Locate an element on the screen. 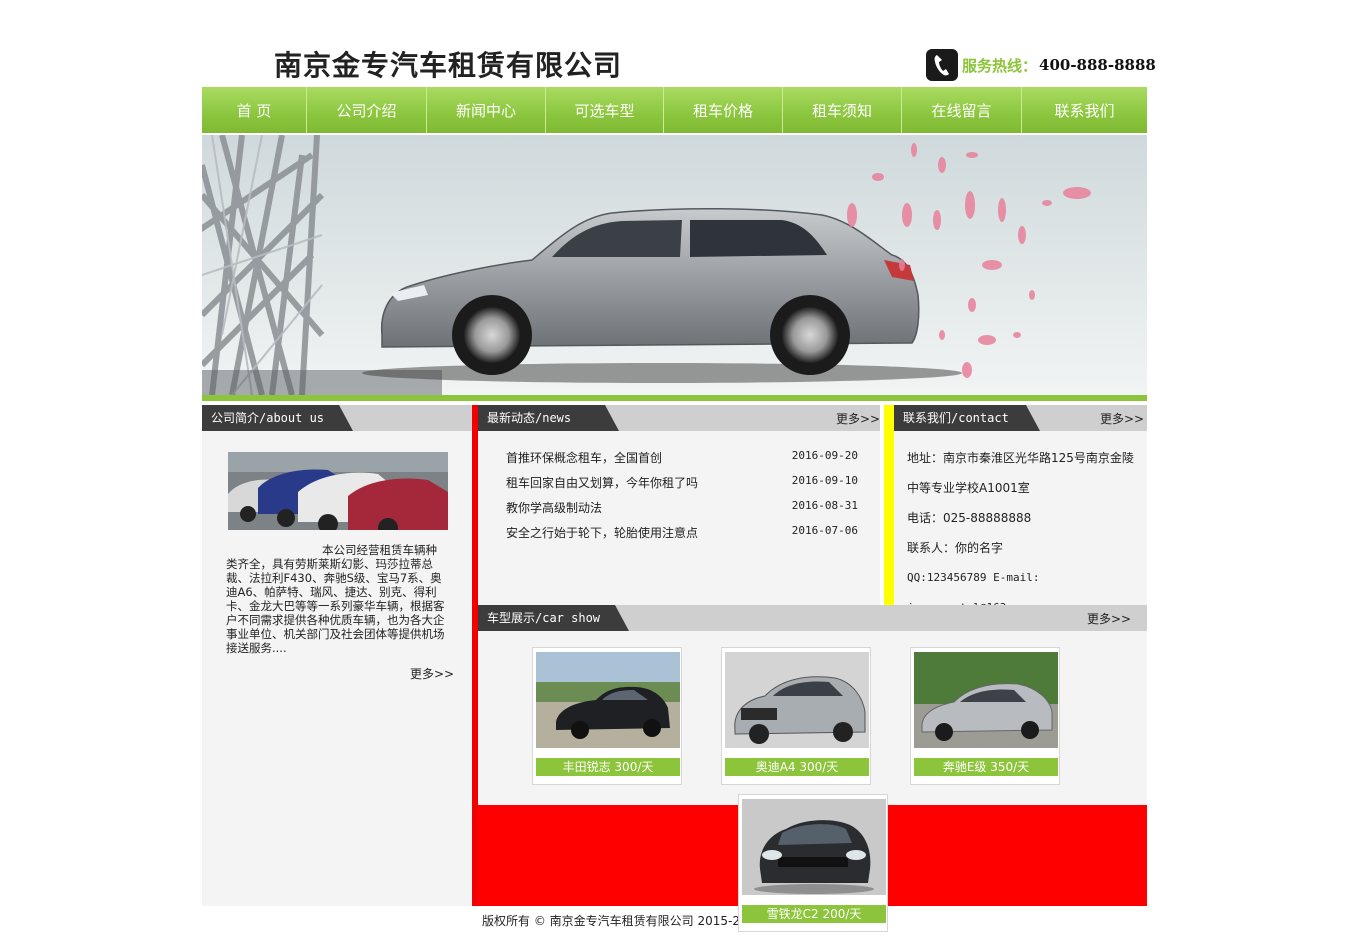  phone-icon is located at coordinates (942, 65).